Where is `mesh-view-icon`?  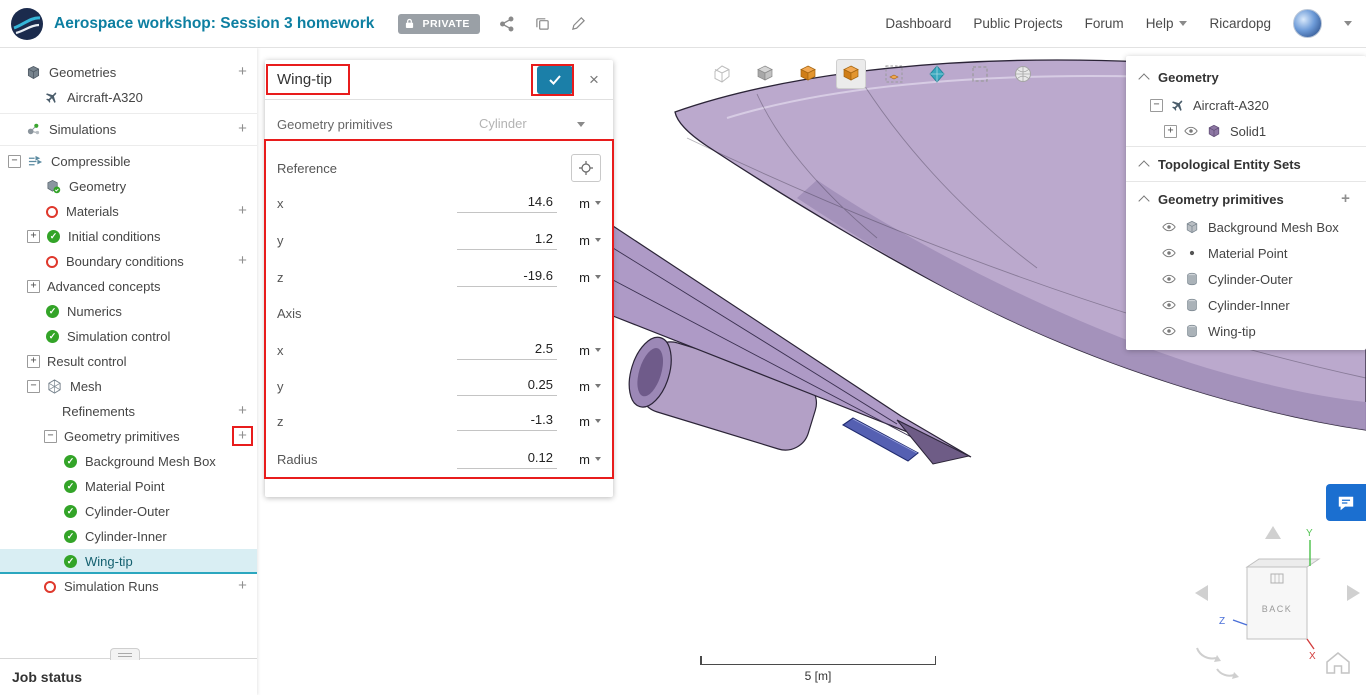 mesh-view-icon is located at coordinates (1023, 74).